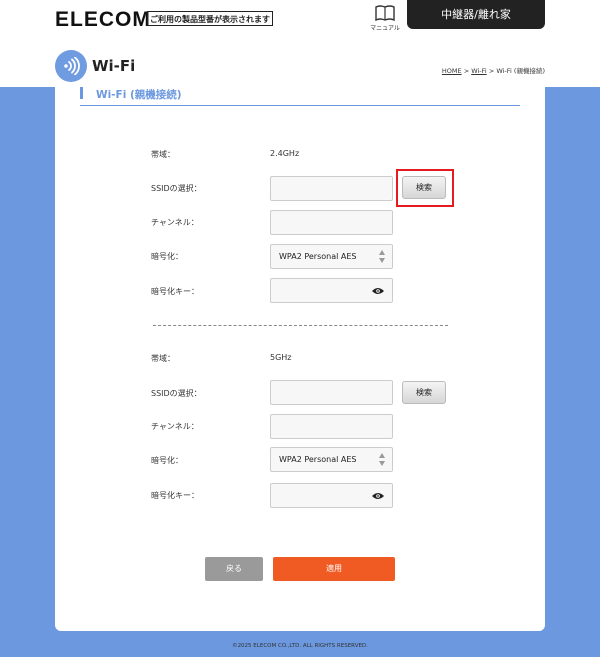 The image size is (600, 657). What do you see at coordinates (175, 222) in the screenshot?
I see `channel-label-24: チャンネル：` at bounding box center [175, 222].